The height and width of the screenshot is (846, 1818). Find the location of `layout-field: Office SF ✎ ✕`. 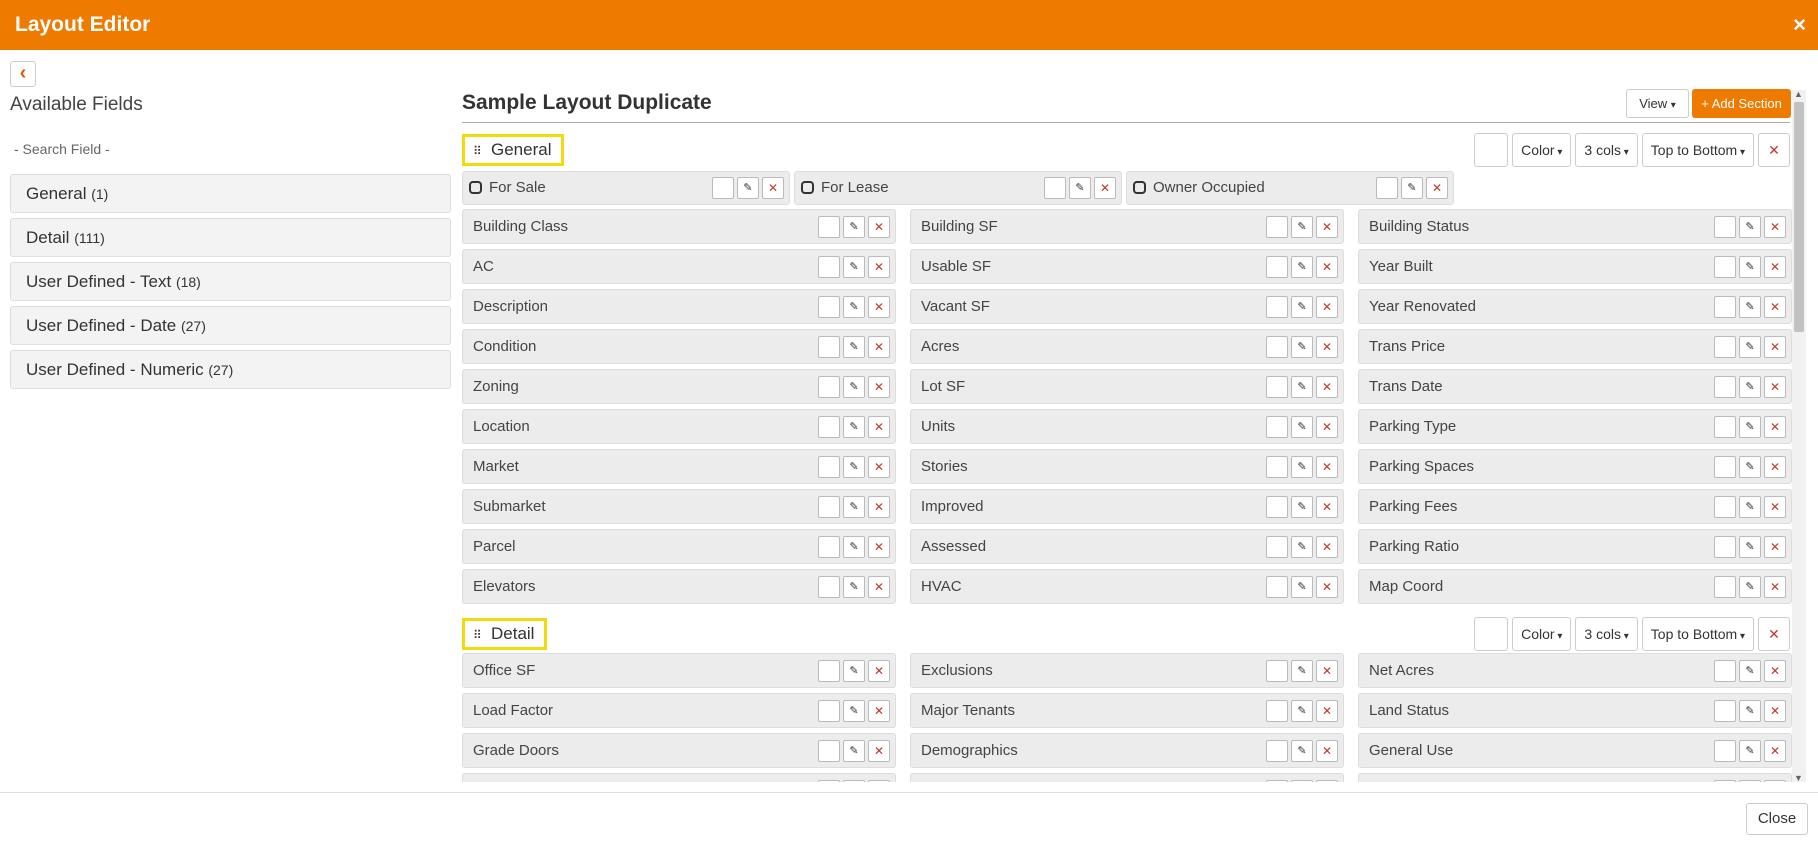

layout-field: Office SF ✎ ✕ is located at coordinates (679, 670).